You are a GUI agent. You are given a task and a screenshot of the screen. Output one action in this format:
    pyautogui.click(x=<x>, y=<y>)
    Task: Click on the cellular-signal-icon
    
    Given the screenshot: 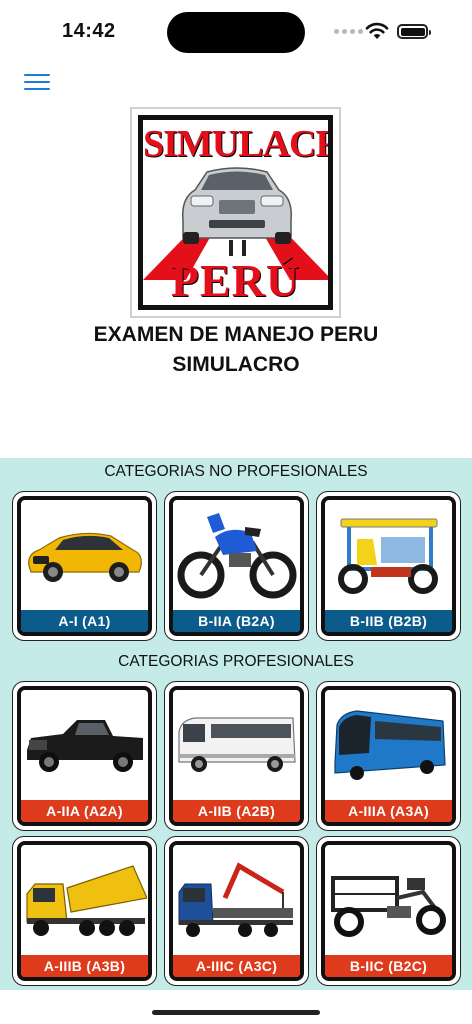 What is the action you would take?
    pyautogui.click(x=348, y=31)
    